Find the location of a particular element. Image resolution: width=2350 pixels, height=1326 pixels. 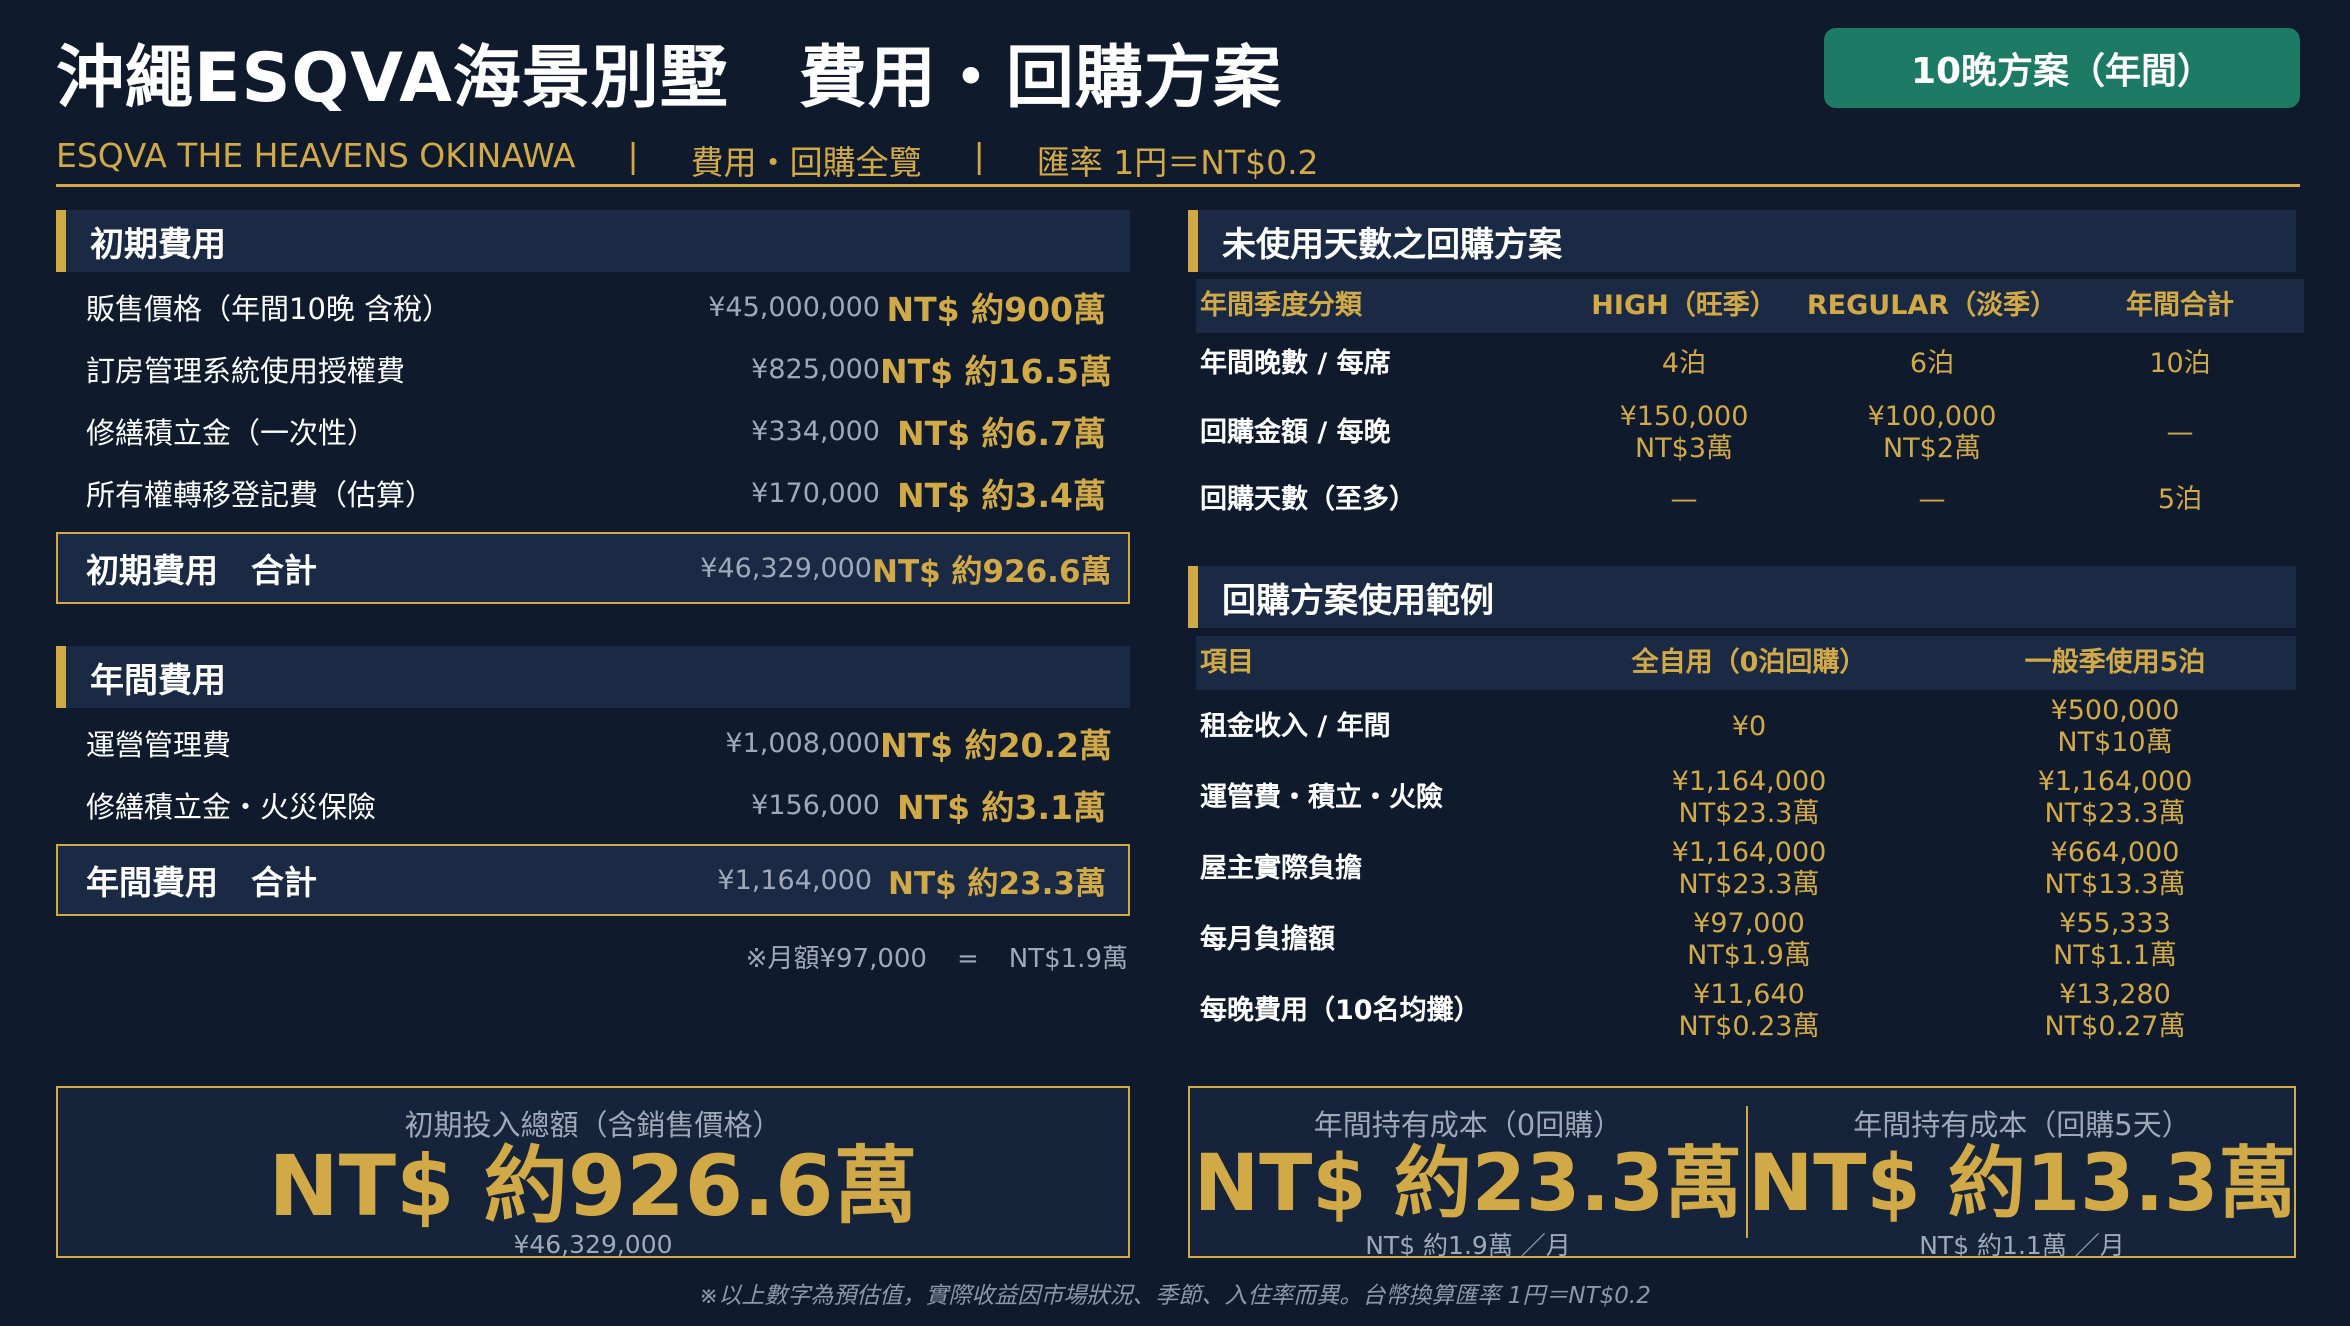

value-ntd: NT$1.9萬 is located at coordinates (1749, 955).